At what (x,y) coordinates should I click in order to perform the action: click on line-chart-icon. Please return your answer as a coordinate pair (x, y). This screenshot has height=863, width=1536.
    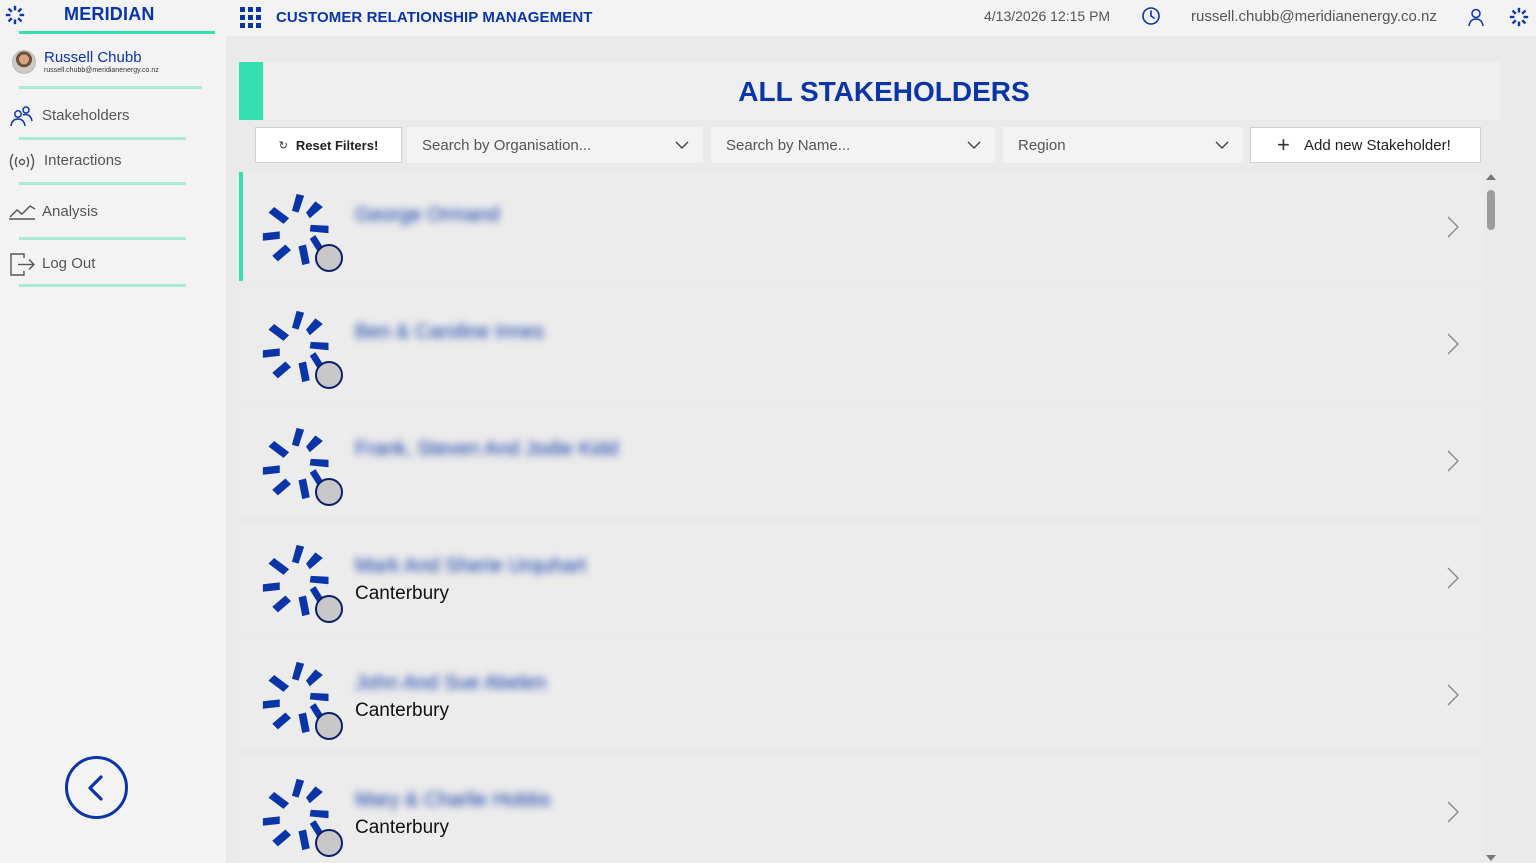
    Looking at the image, I should click on (22, 212).